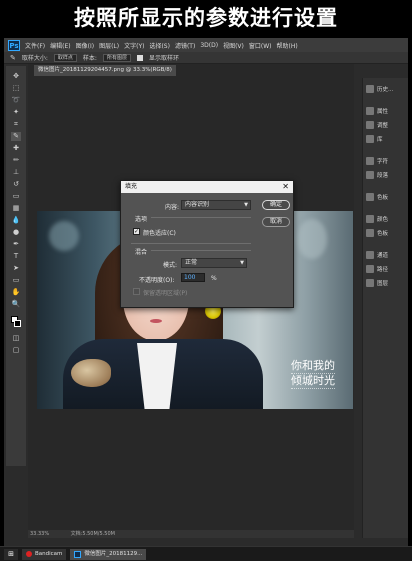 This screenshot has height=561, width=412. What do you see at coordinates (35, 45) in the screenshot?
I see `menu-file: 文件(F)` at bounding box center [35, 45].